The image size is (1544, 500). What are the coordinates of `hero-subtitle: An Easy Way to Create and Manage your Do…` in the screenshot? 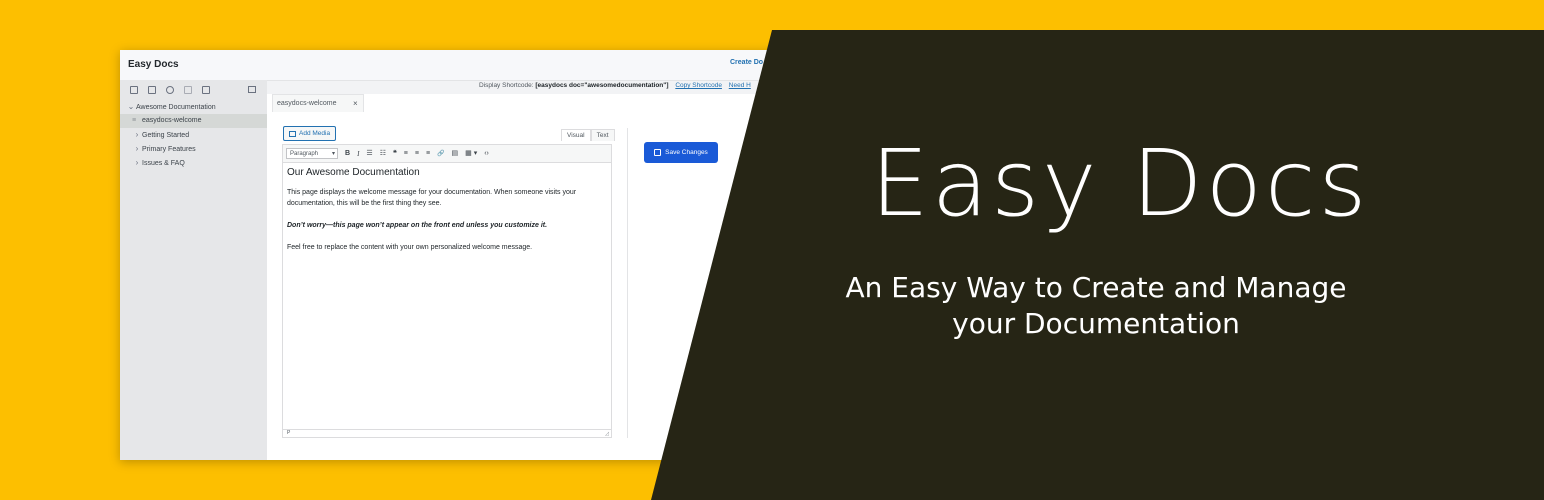 It's located at (1096, 306).